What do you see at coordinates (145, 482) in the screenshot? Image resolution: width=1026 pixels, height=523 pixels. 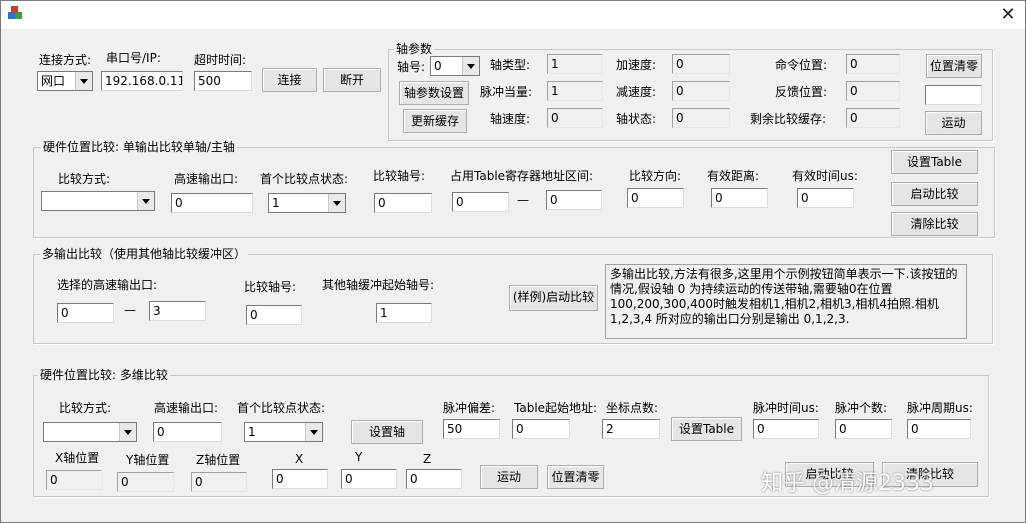 I see `y-pos-field: 0` at bounding box center [145, 482].